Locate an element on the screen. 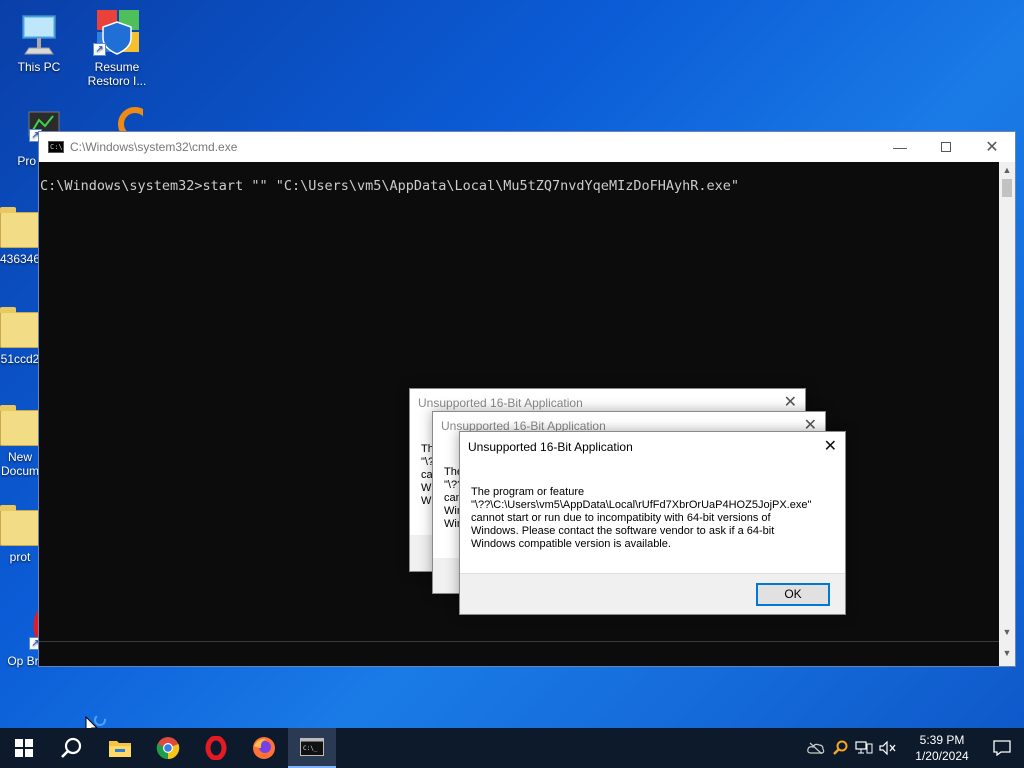 The width and height of the screenshot is (1024, 768). cmd-window-title: C:\Windows\system32\cmd.exe is located at coordinates (154, 147).